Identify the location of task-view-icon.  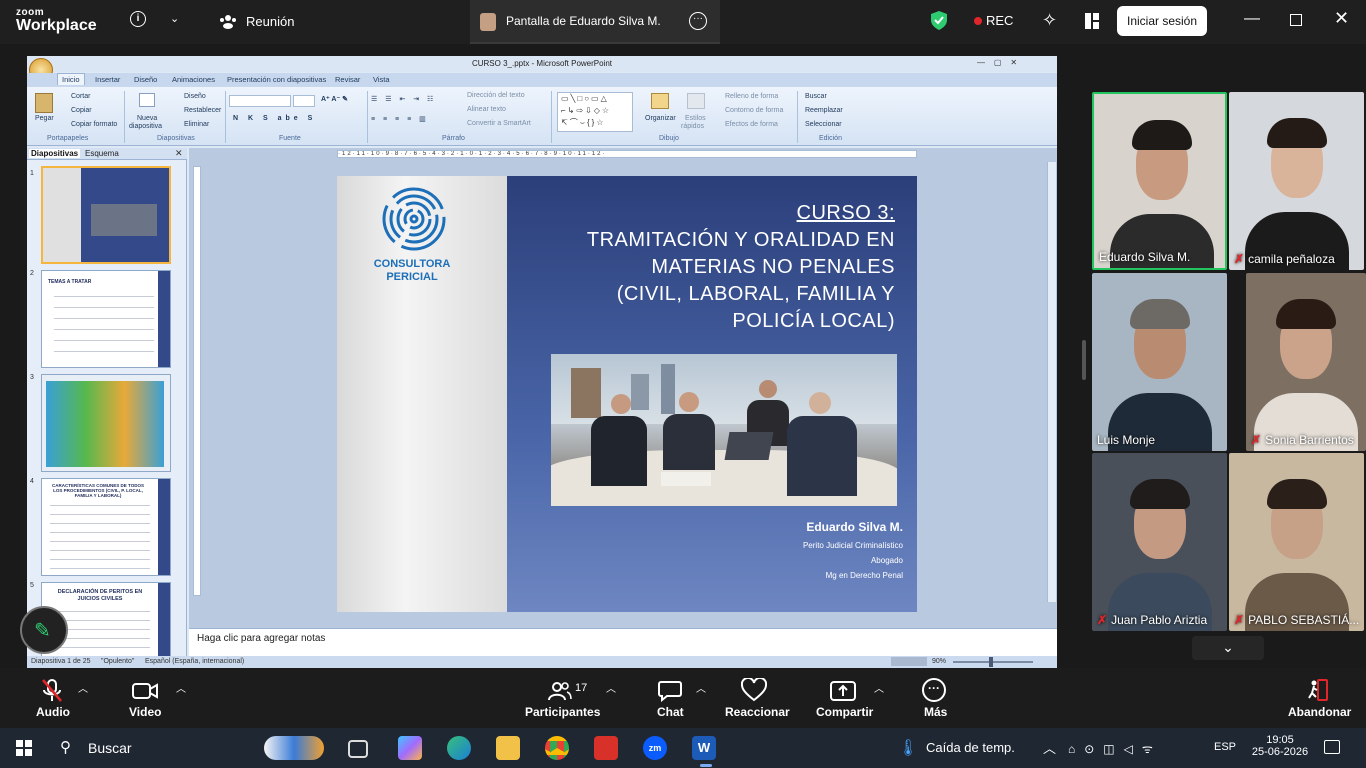
(358, 749).